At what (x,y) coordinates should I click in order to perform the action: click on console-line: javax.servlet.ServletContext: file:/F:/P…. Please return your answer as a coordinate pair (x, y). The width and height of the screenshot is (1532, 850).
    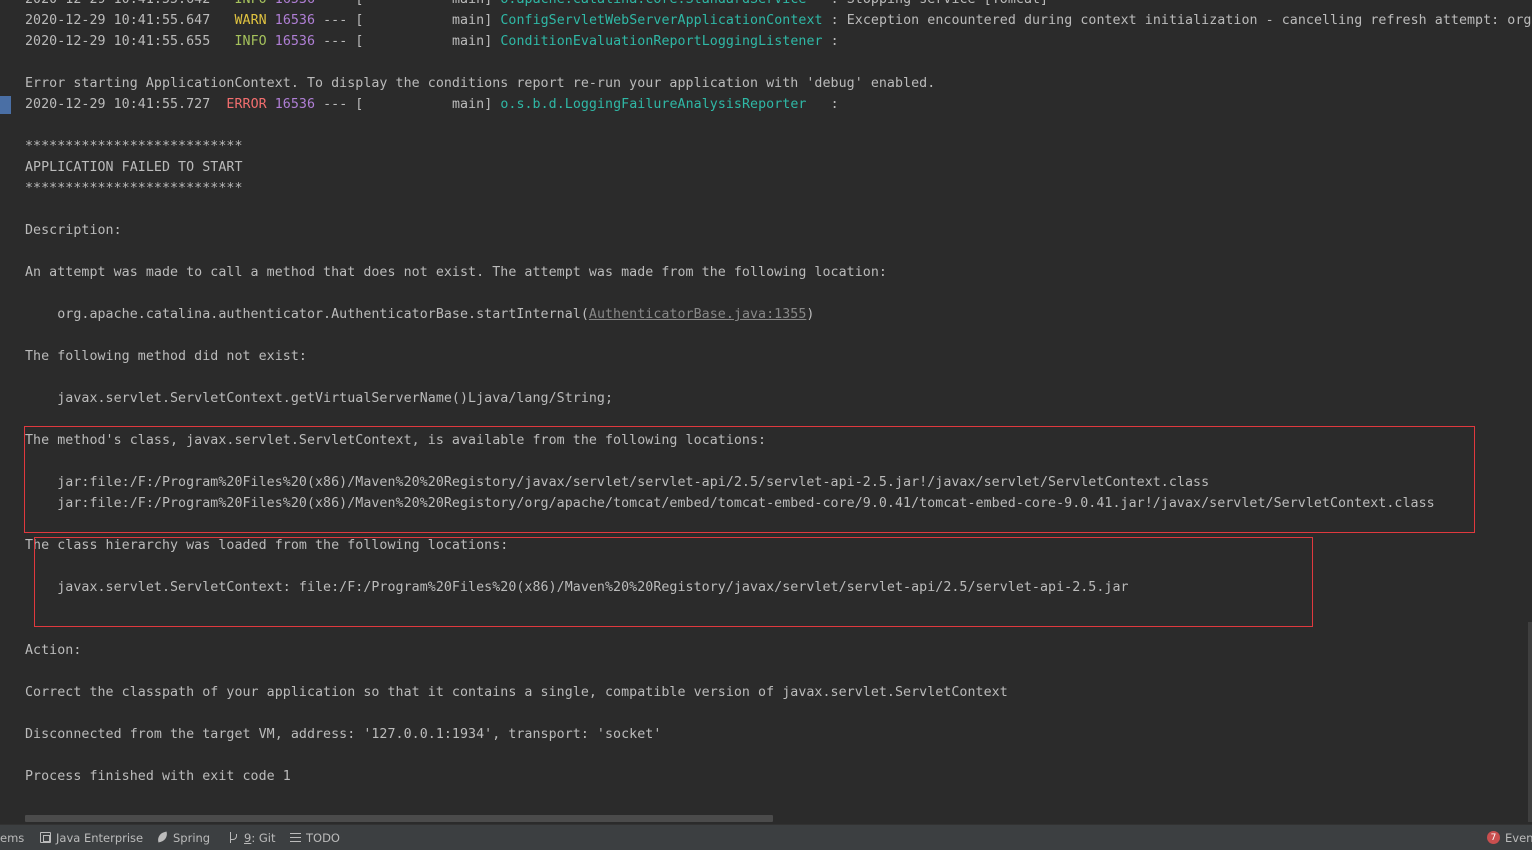
    Looking at the image, I should click on (778, 587).